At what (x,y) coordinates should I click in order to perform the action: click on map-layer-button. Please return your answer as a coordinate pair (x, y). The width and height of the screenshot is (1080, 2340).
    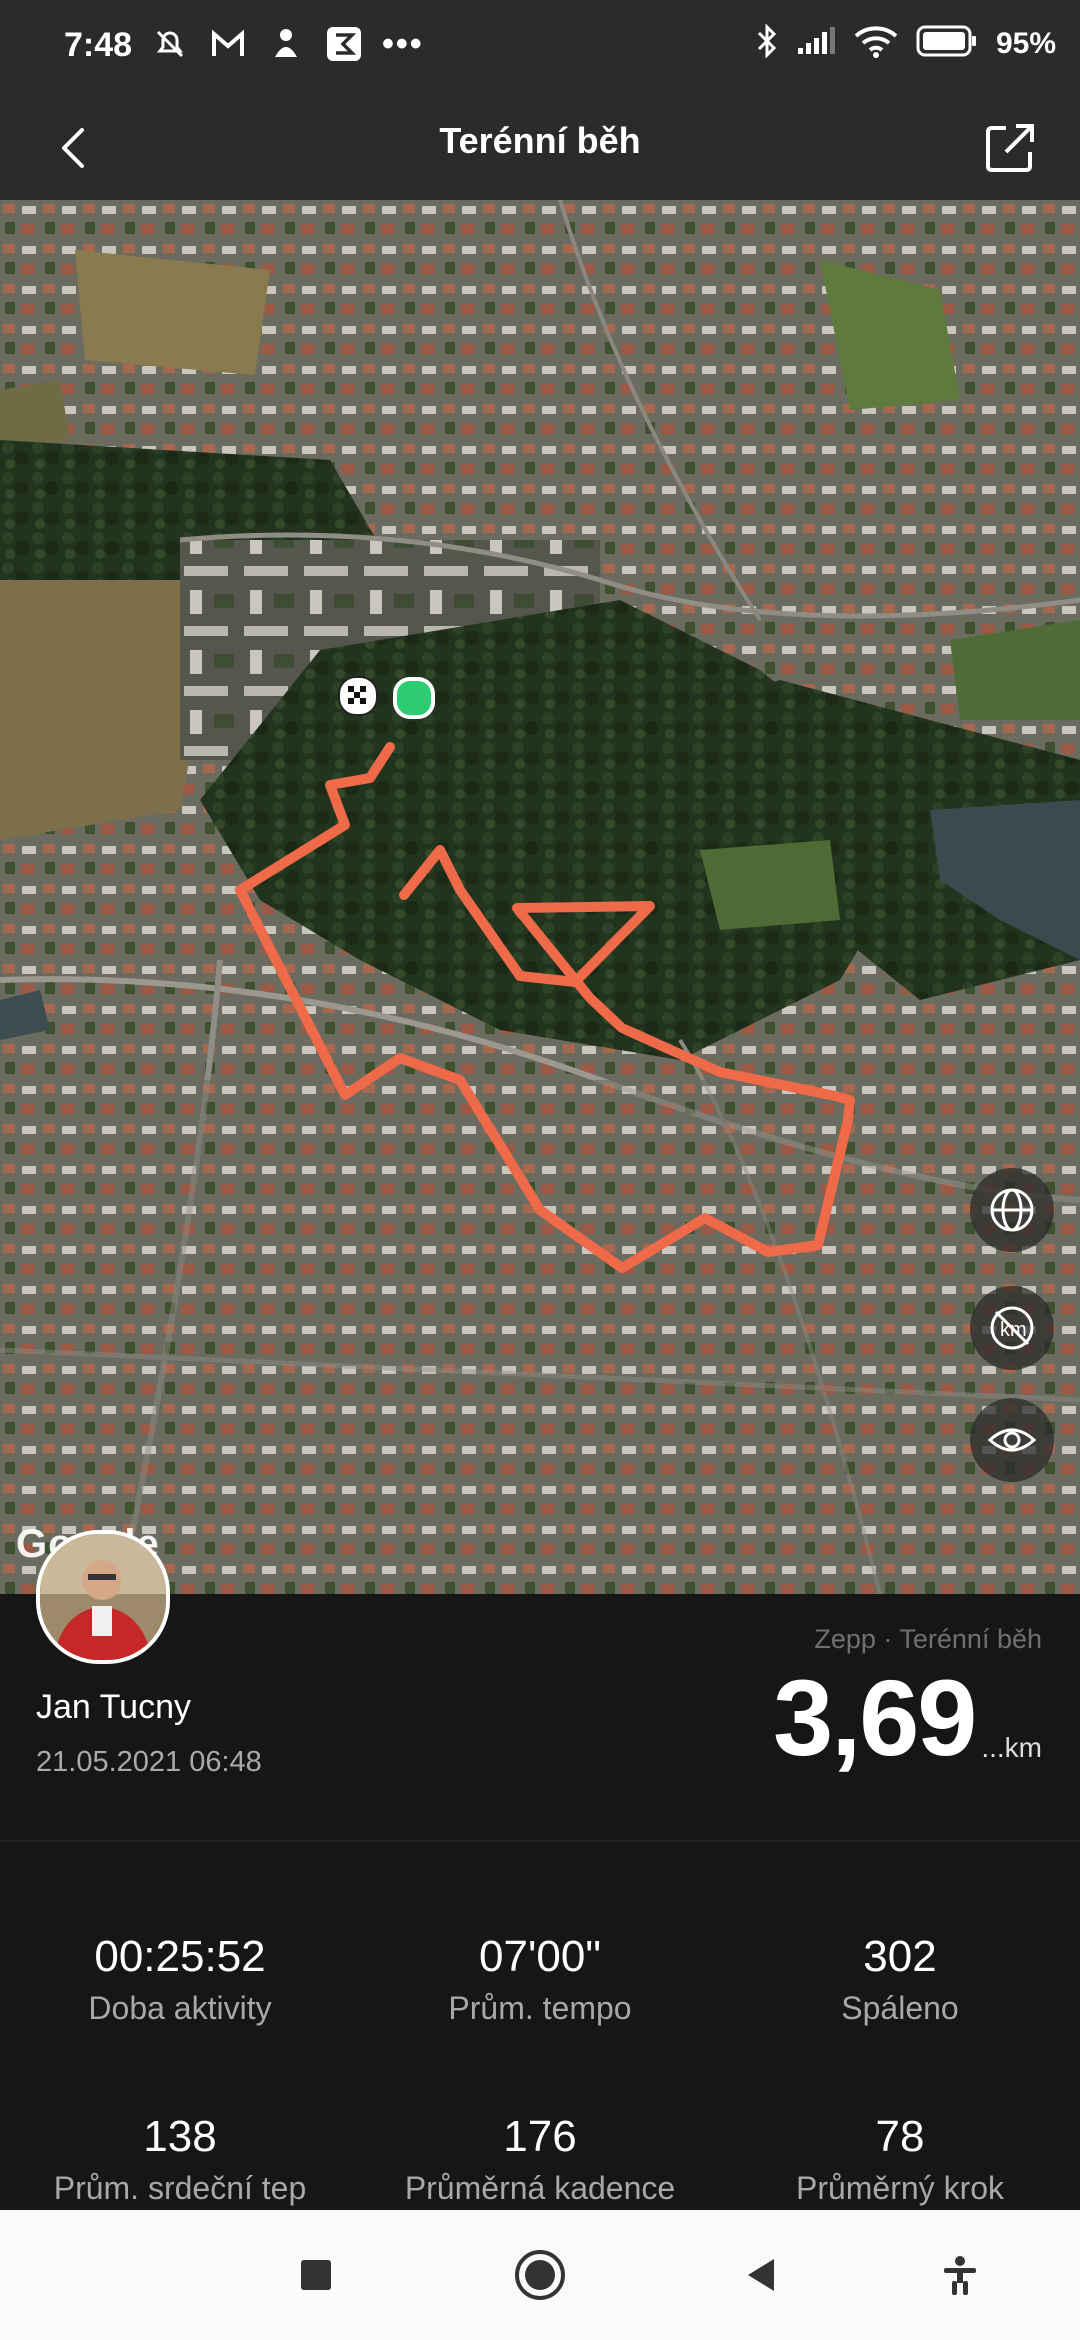
    Looking at the image, I should click on (1012, 1210).